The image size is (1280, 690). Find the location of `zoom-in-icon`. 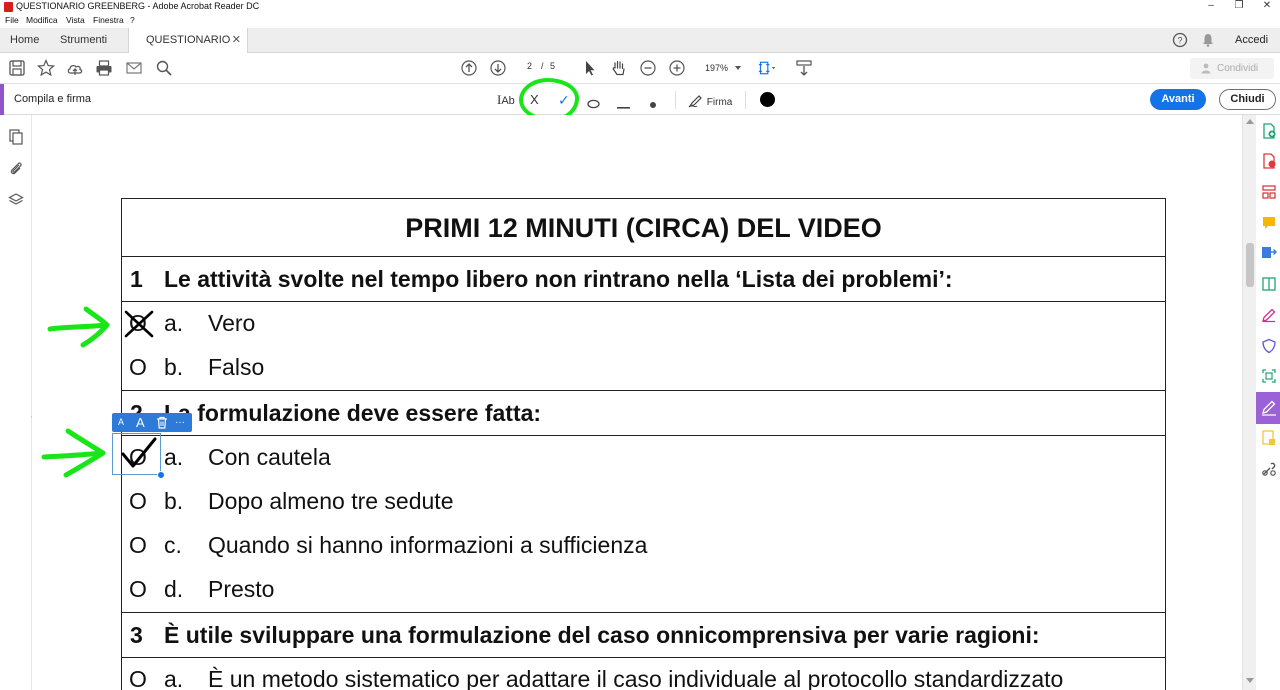

zoom-in-icon is located at coordinates (677, 68).